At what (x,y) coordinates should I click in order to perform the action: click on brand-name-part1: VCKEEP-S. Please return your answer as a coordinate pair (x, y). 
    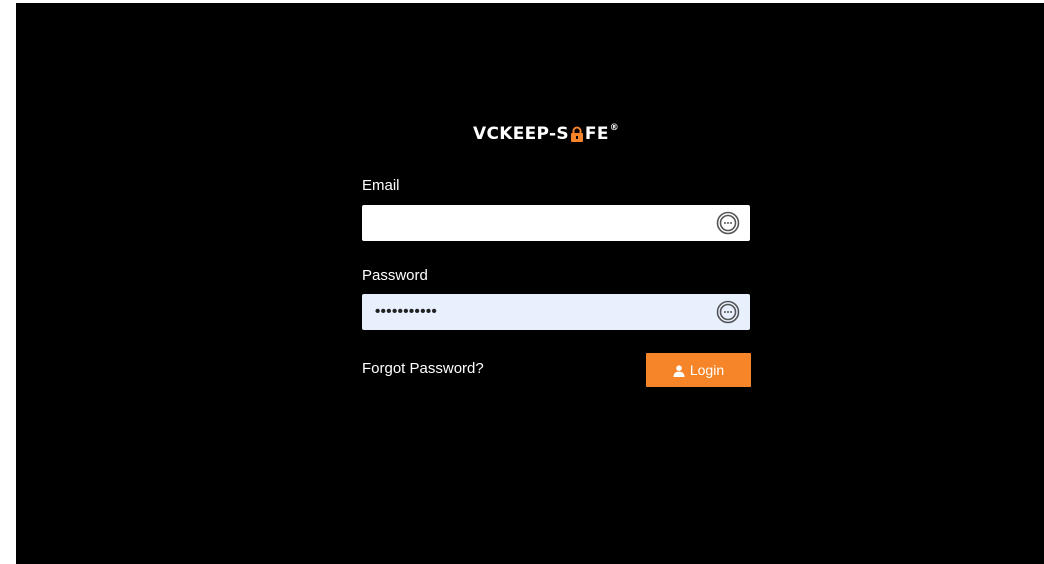
    Looking at the image, I should click on (521, 134).